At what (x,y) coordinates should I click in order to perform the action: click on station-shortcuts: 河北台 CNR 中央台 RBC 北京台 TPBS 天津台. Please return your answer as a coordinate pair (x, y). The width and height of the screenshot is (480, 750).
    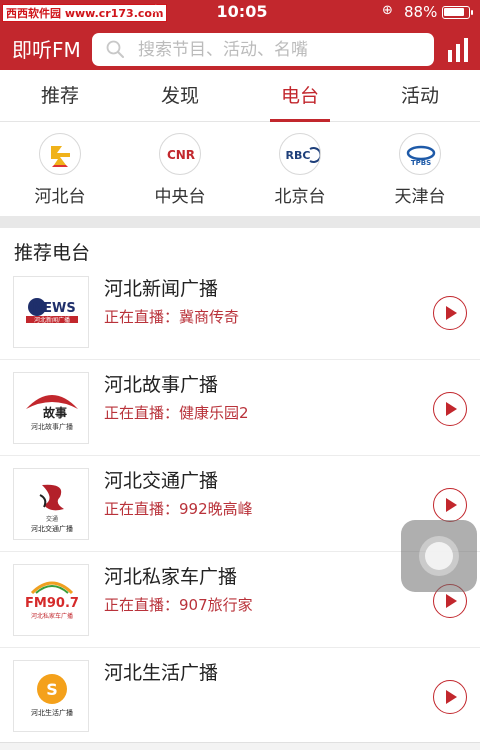
    Looking at the image, I should click on (240, 169).